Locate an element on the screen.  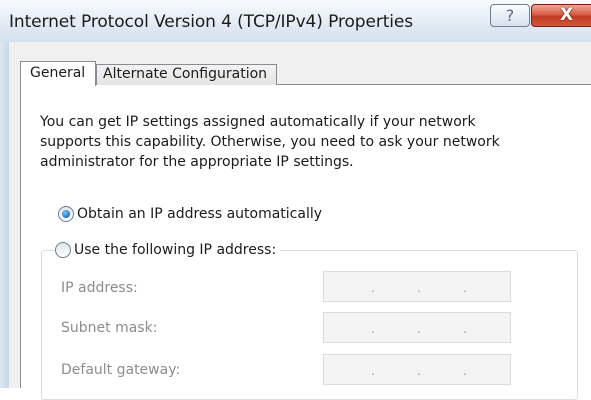
ip-address-input: . . . is located at coordinates (417, 286).